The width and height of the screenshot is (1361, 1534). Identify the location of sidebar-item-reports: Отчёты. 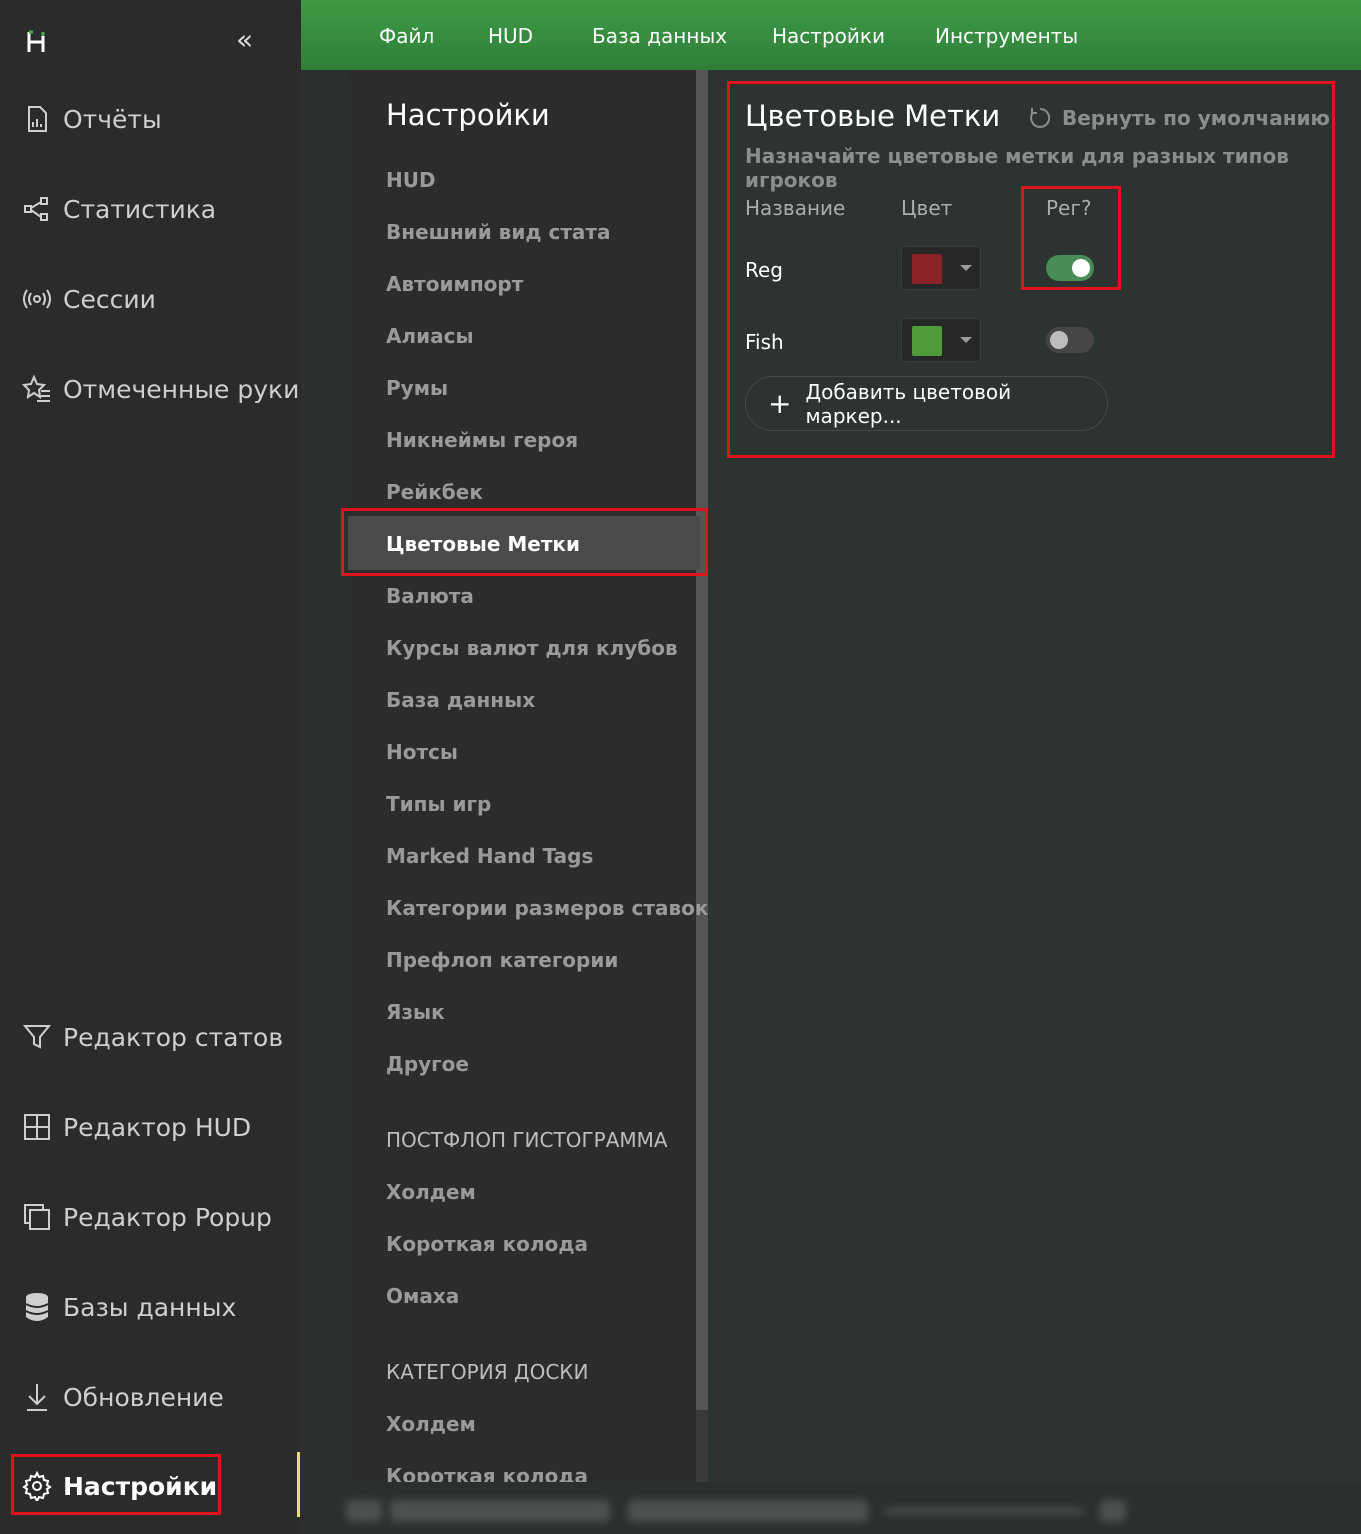
(92, 119).